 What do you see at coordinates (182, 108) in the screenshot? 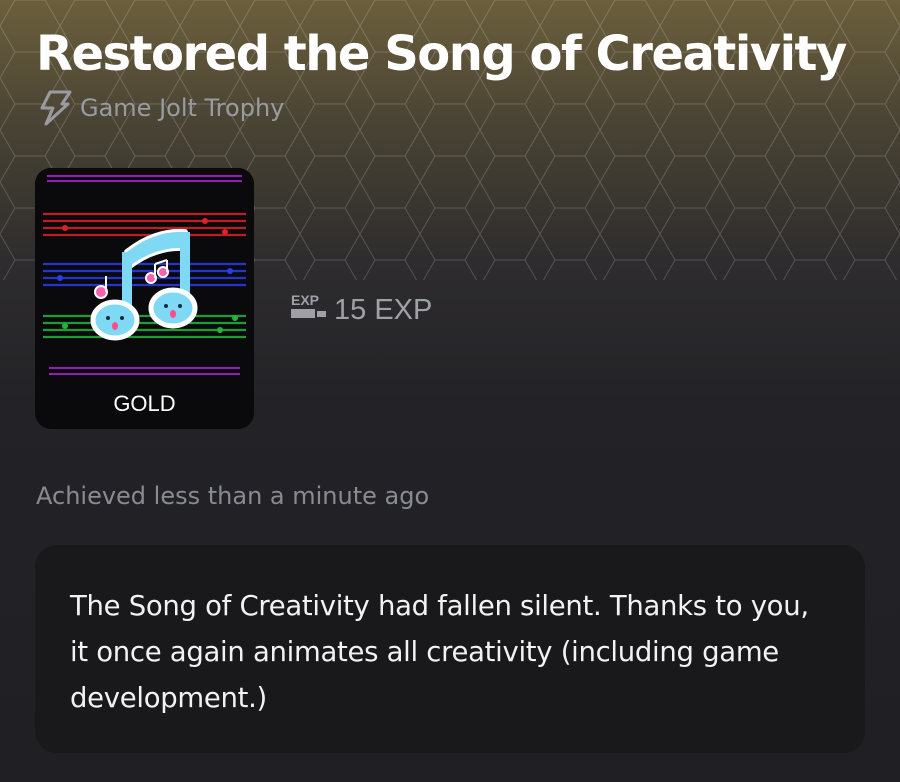
I see `trophy-source-label: Game Jolt Trophy` at bounding box center [182, 108].